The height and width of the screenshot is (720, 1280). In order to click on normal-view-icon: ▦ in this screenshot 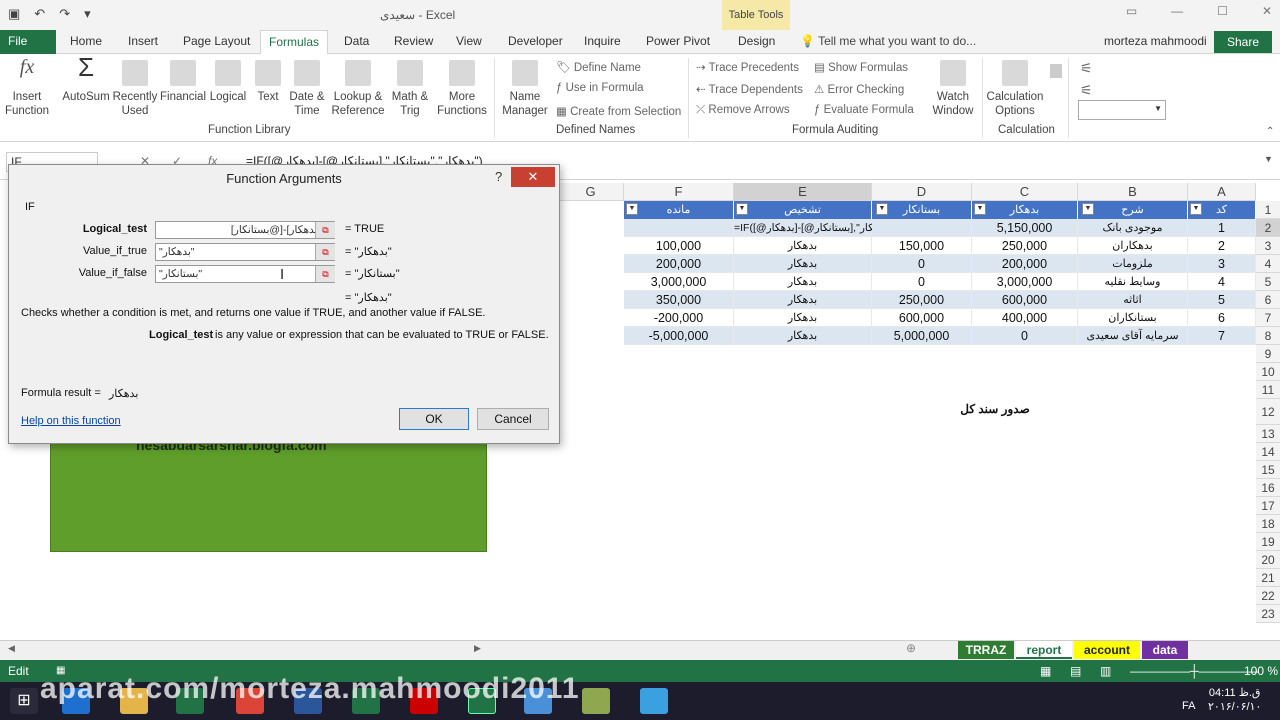, I will do `click(1045, 671)`.